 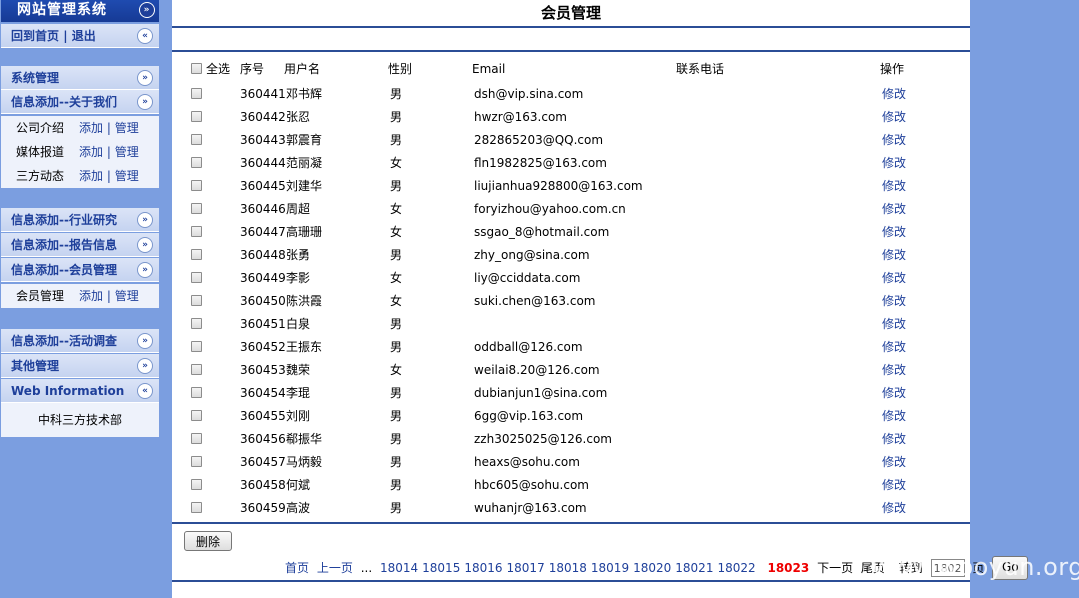 I want to click on logout-link: 退出, so click(x=84, y=36).